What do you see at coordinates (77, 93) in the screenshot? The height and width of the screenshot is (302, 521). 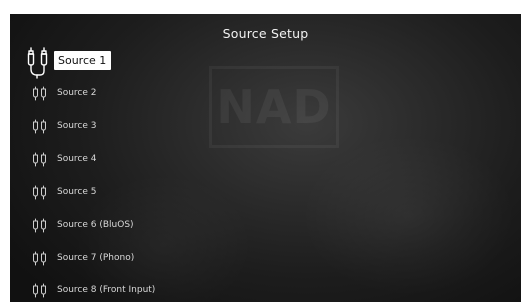 I see `source-item-label: Source 2` at bounding box center [77, 93].